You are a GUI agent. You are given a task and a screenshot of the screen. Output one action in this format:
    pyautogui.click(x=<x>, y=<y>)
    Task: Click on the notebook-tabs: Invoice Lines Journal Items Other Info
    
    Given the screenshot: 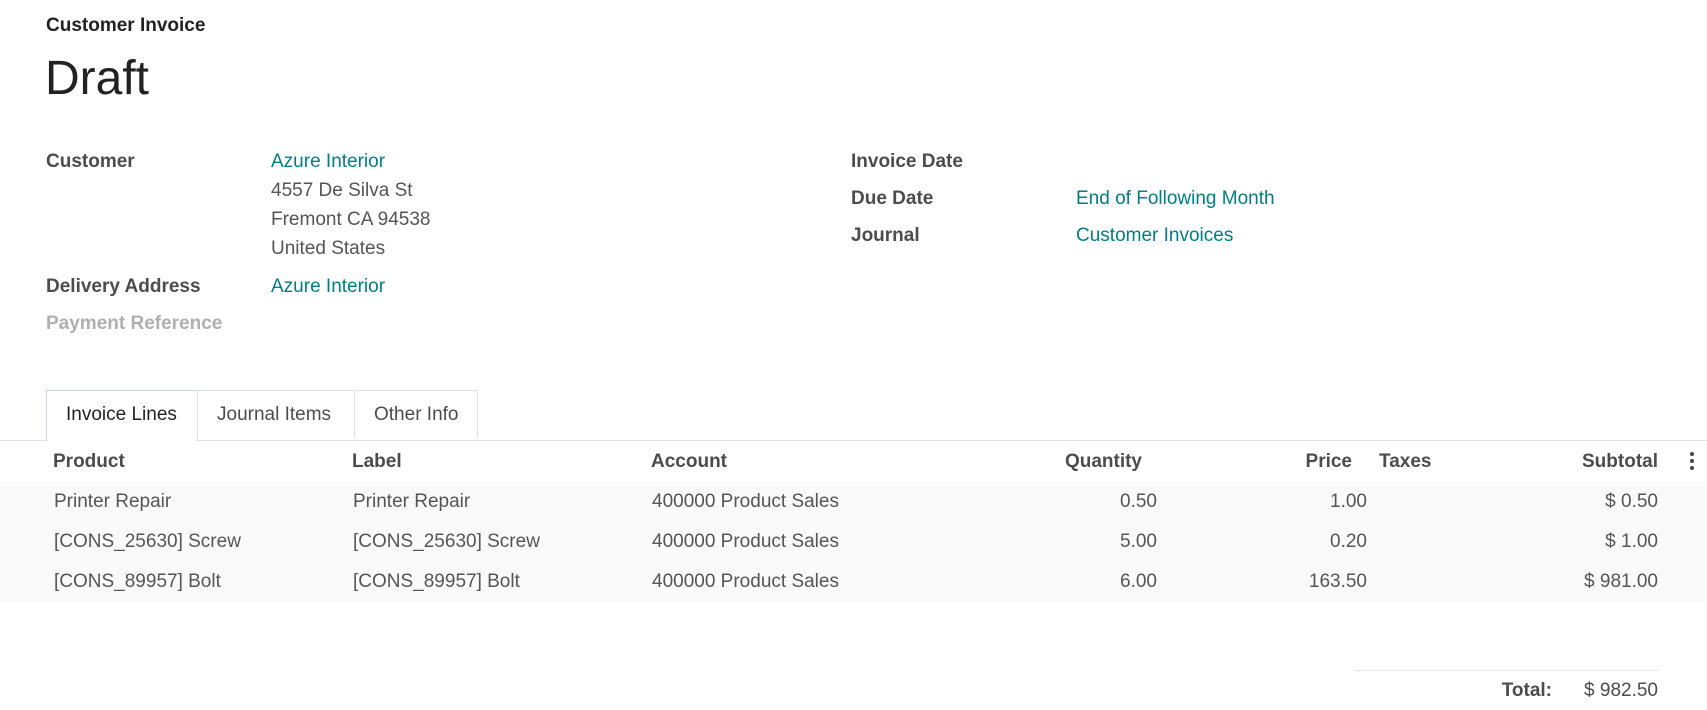 What is the action you would take?
    pyautogui.click(x=262, y=415)
    